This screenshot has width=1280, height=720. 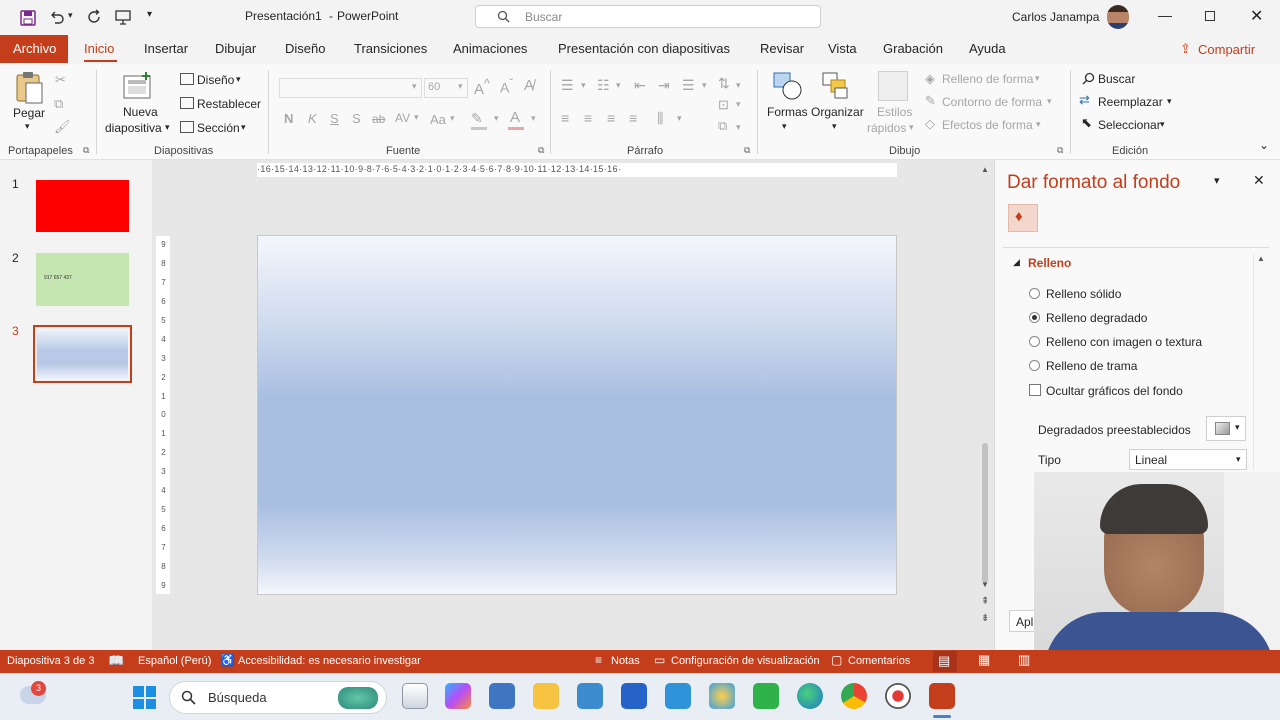 I want to click on increase-indent-icon: ⇥, so click(x=664, y=85).